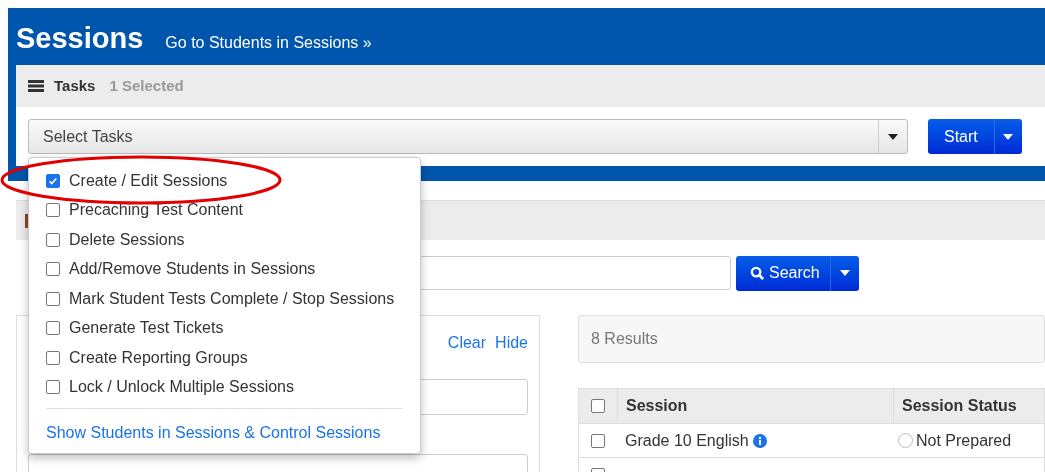 The height and width of the screenshot is (472, 1045). What do you see at coordinates (687, 440) in the screenshot?
I see `table-cell-text: Grade 10 English` at bounding box center [687, 440].